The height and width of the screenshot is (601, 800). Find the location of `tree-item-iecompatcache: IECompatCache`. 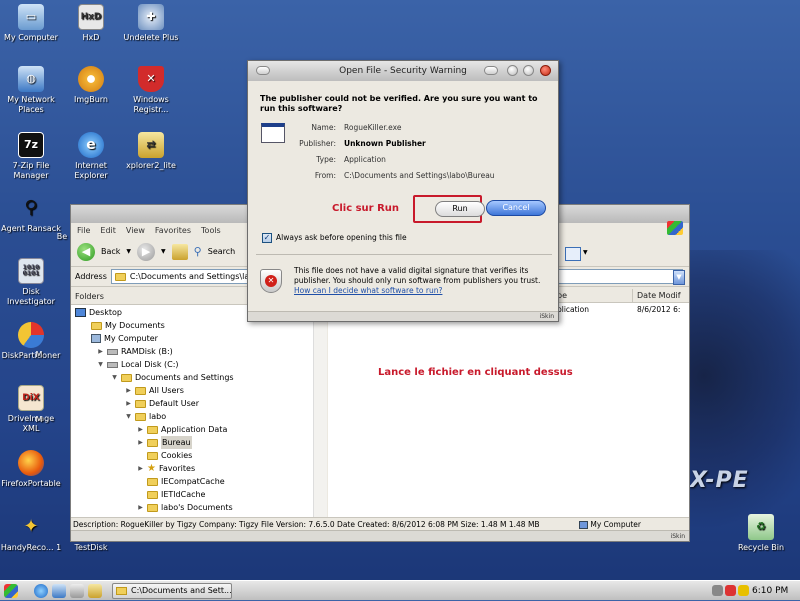

tree-item-iecompatcache: IECompatCache is located at coordinates (186, 481).